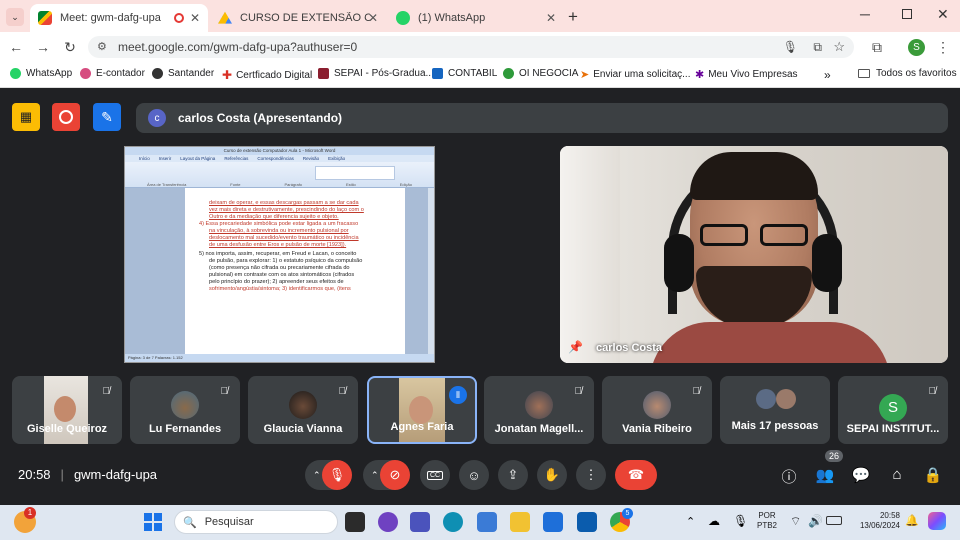 The width and height of the screenshot is (960, 540). I want to click on participant-name: Mais 17 pessoas, so click(775, 426).